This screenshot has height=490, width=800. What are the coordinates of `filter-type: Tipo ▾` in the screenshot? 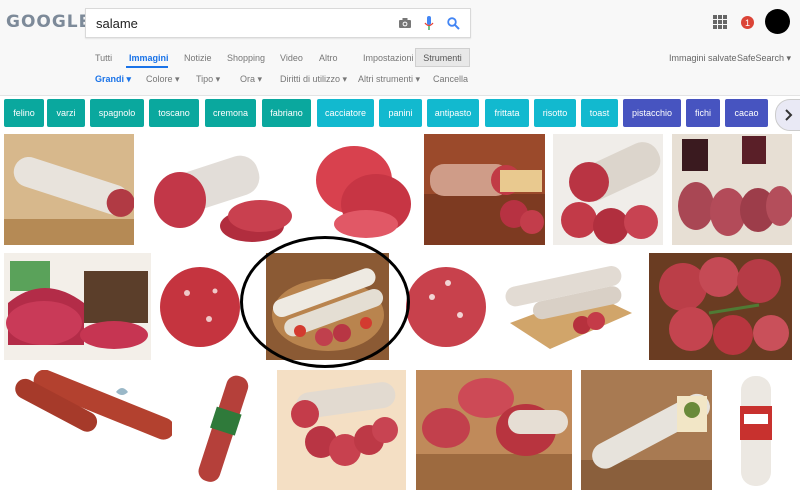 It's located at (208, 79).